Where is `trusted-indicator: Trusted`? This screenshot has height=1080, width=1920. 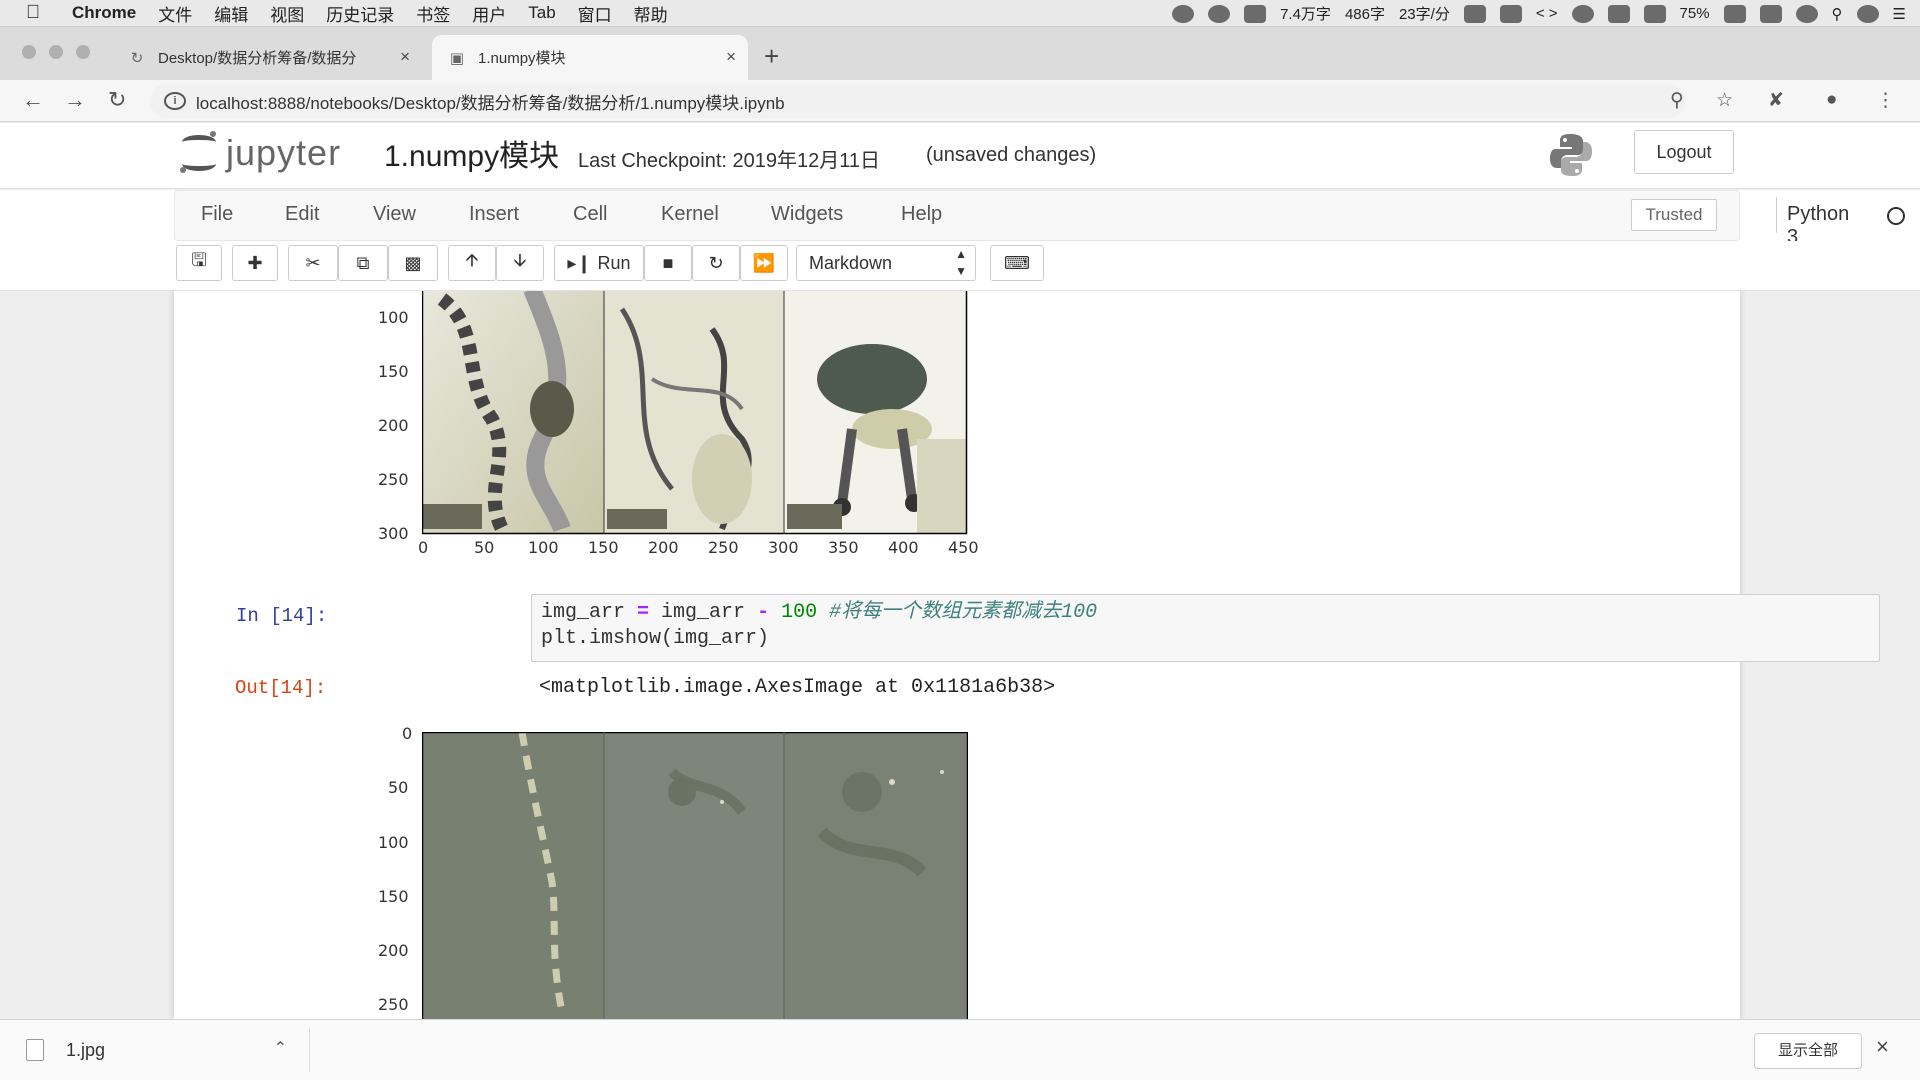
trusted-indicator: Trusted is located at coordinates (1674, 215).